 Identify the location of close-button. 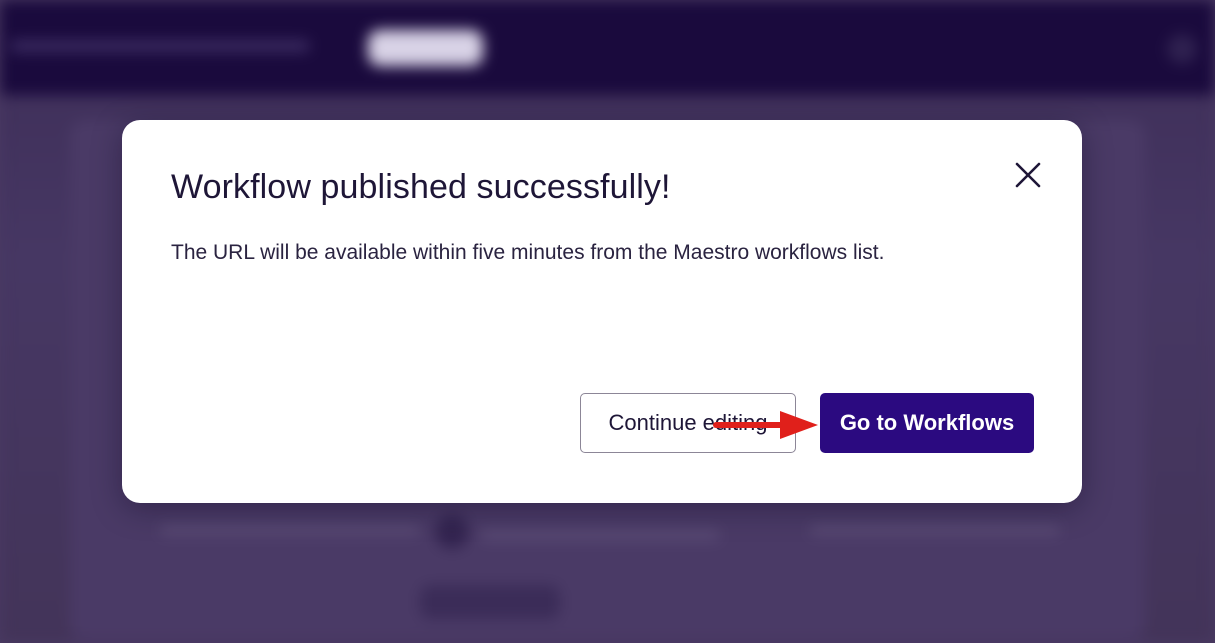
(1028, 176).